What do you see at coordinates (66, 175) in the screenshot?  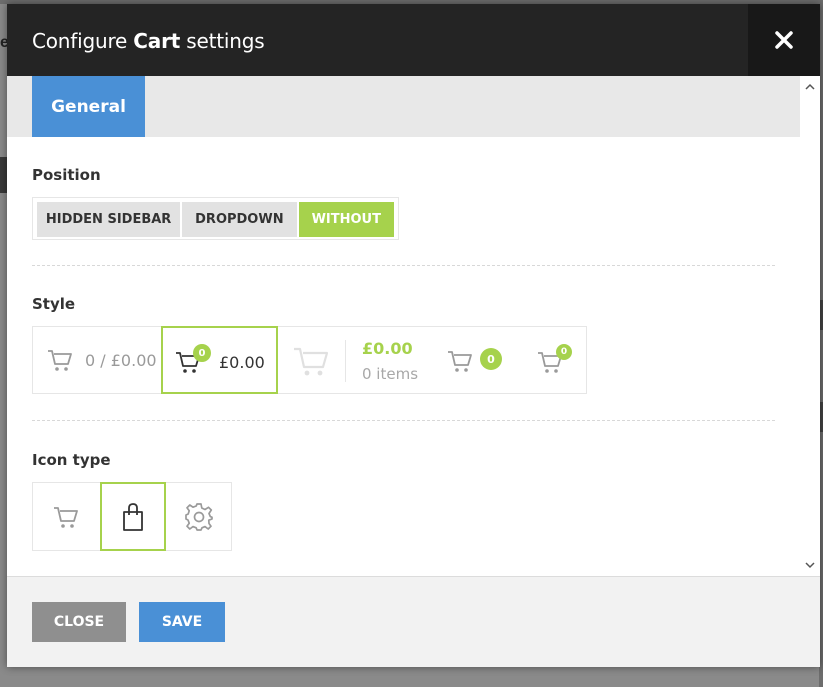 I see `position-label: Position` at bounding box center [66, 175].